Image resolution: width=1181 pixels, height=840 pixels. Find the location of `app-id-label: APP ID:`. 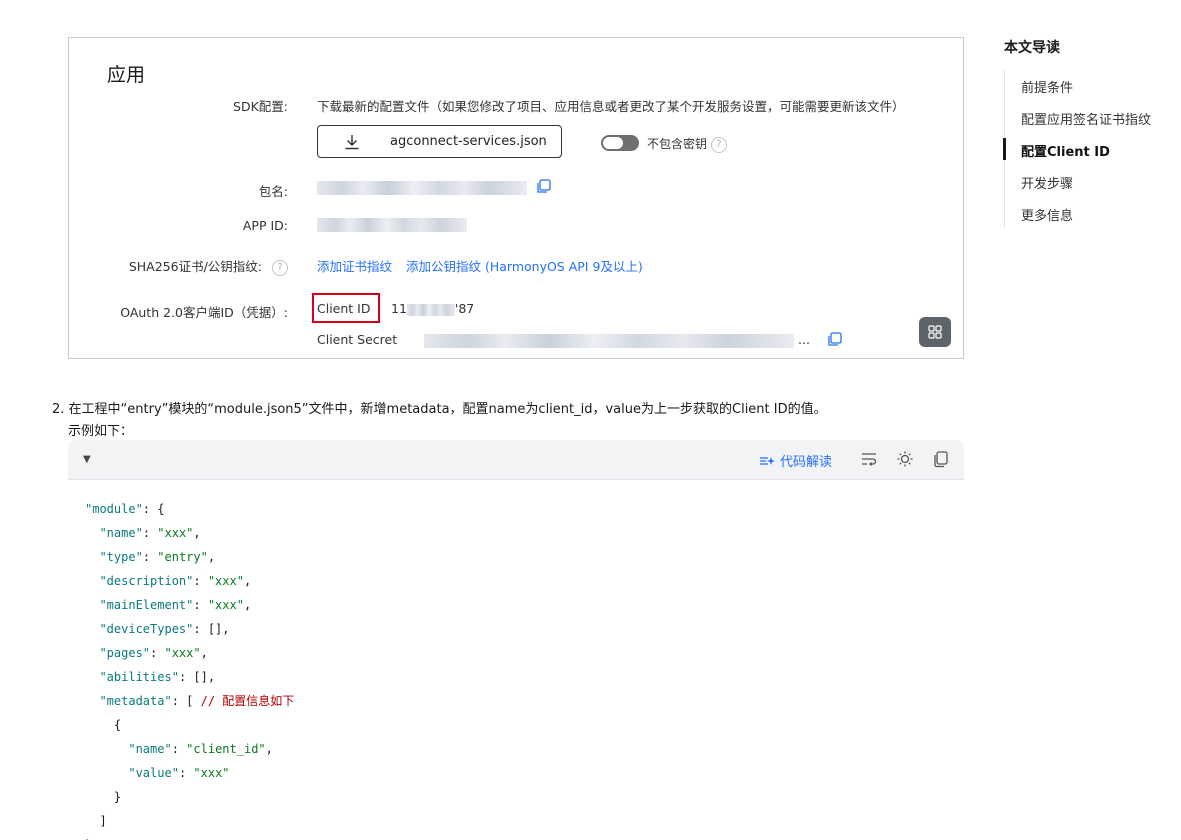

app-id-label: APP ID: is located at coordinates (265, 225).